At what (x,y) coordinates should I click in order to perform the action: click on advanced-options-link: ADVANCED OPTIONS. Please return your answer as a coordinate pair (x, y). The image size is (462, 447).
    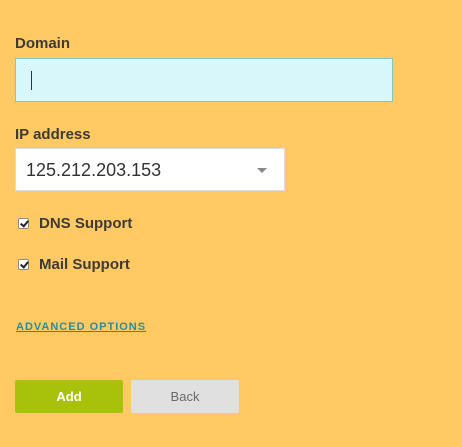
    Looking at the image, I should click on (81, 327).